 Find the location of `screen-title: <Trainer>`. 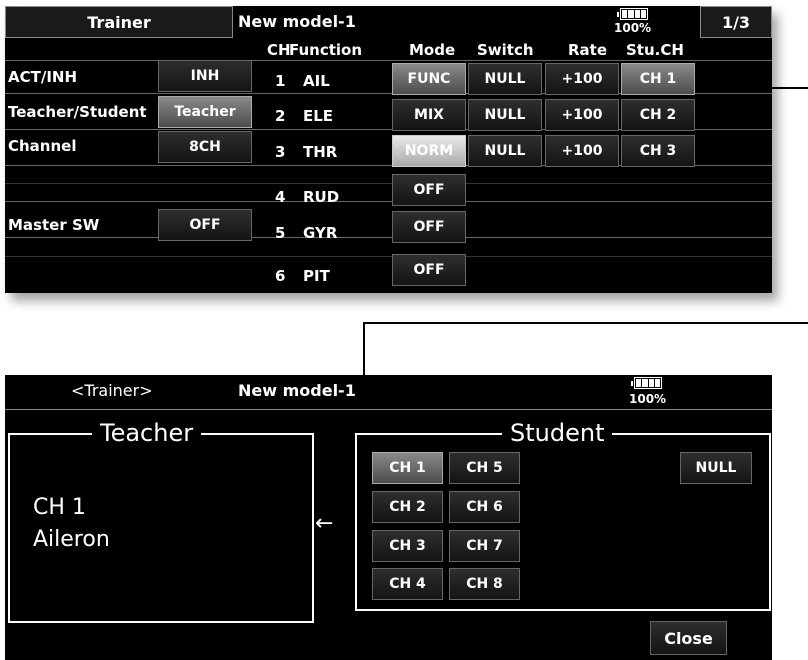

screen-title: <Trainer> is located at coordinates (112, 390).